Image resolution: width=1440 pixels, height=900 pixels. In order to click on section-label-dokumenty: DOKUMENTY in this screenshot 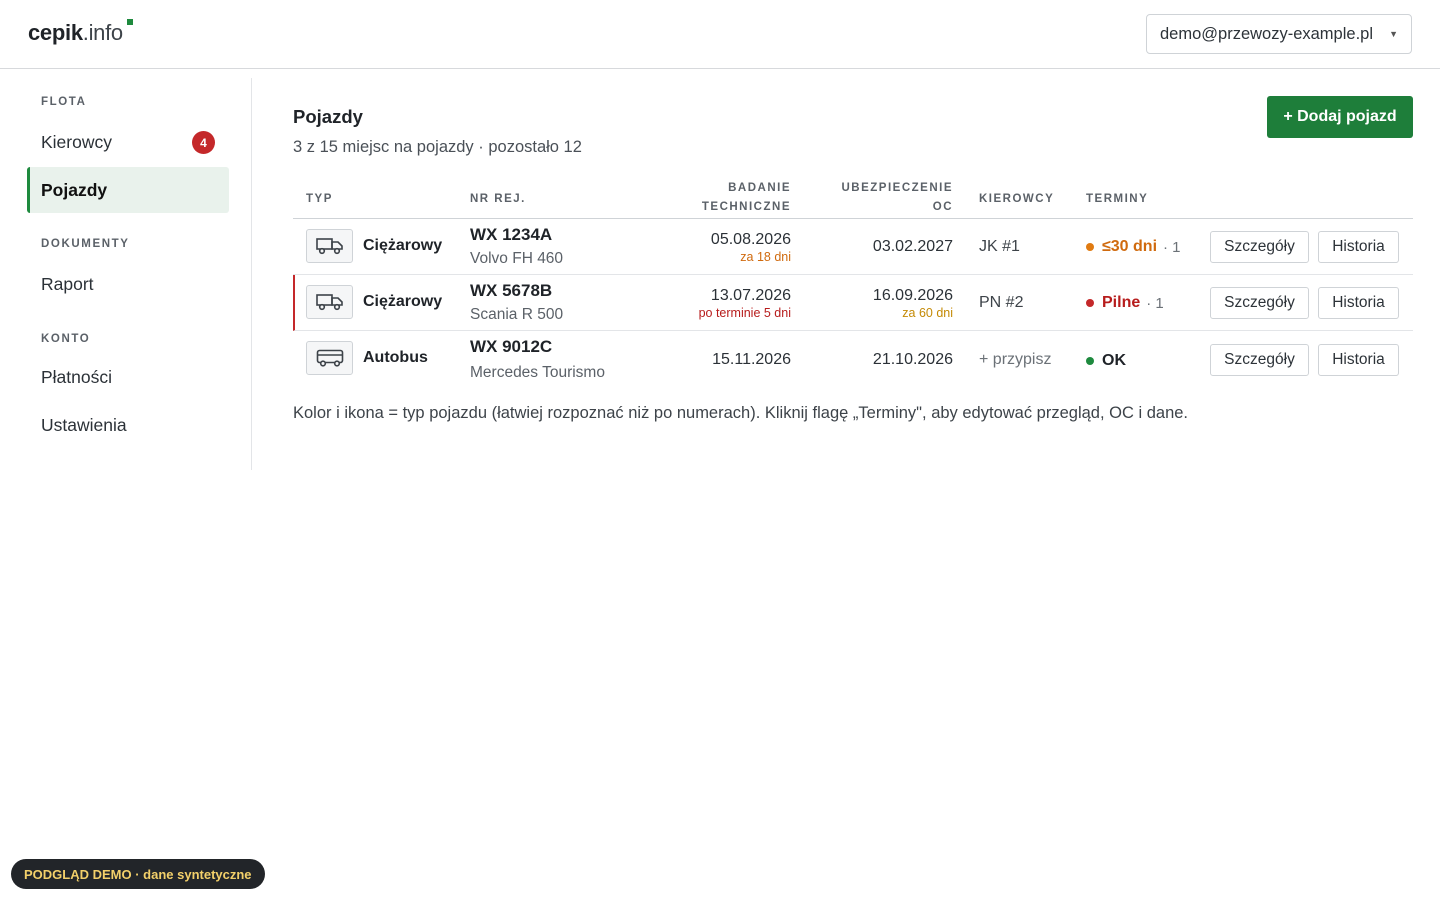, I will do `click(85, 244)`.